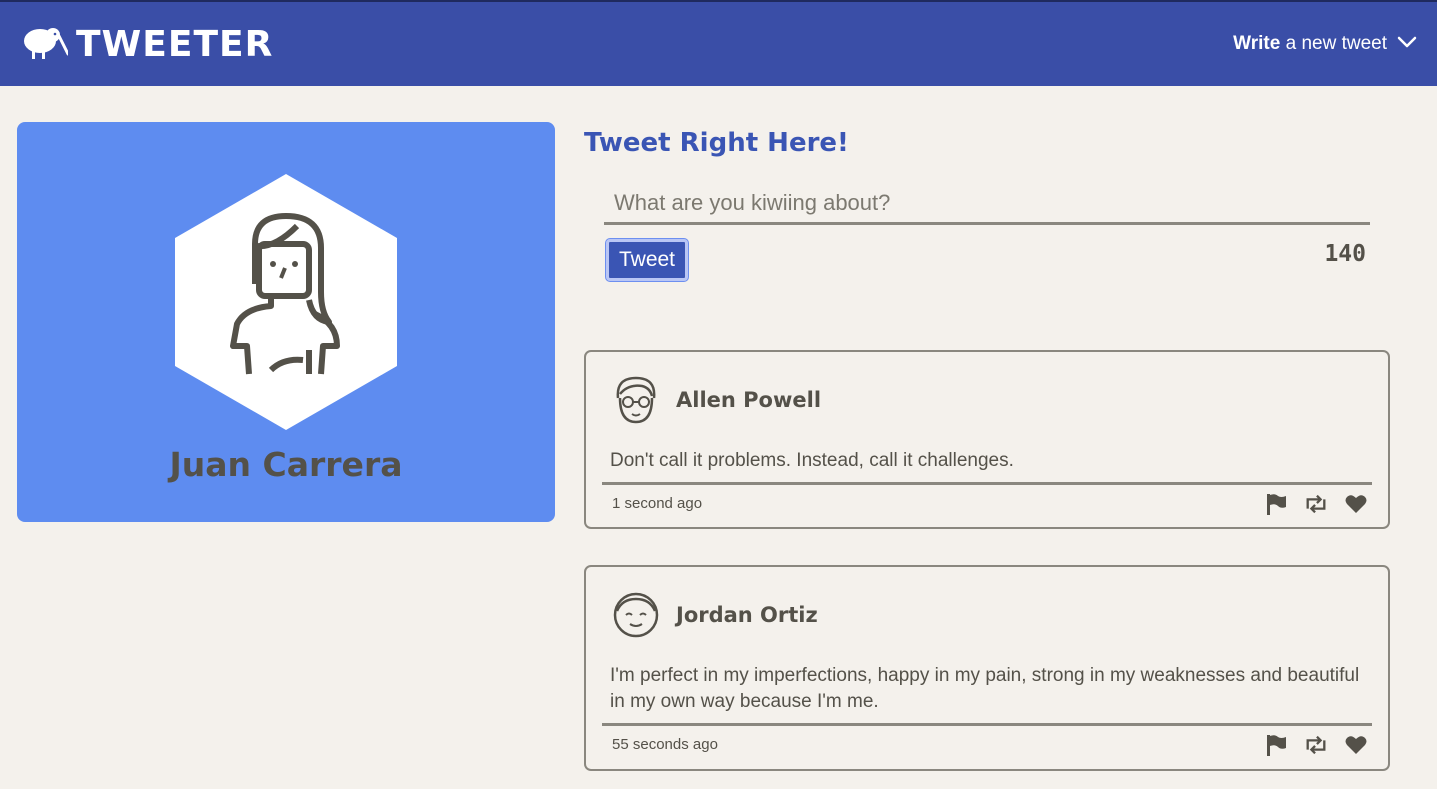 This screenshot has width=1437, height=789. Describe the element at coordinates (286, 304) in the screenshot. I see `woman-avatar-icon` at that location.